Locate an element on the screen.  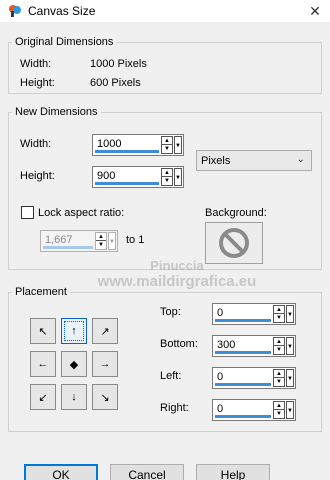
top-dropdown-icon: ▼ is located at coordinates (290, 314).